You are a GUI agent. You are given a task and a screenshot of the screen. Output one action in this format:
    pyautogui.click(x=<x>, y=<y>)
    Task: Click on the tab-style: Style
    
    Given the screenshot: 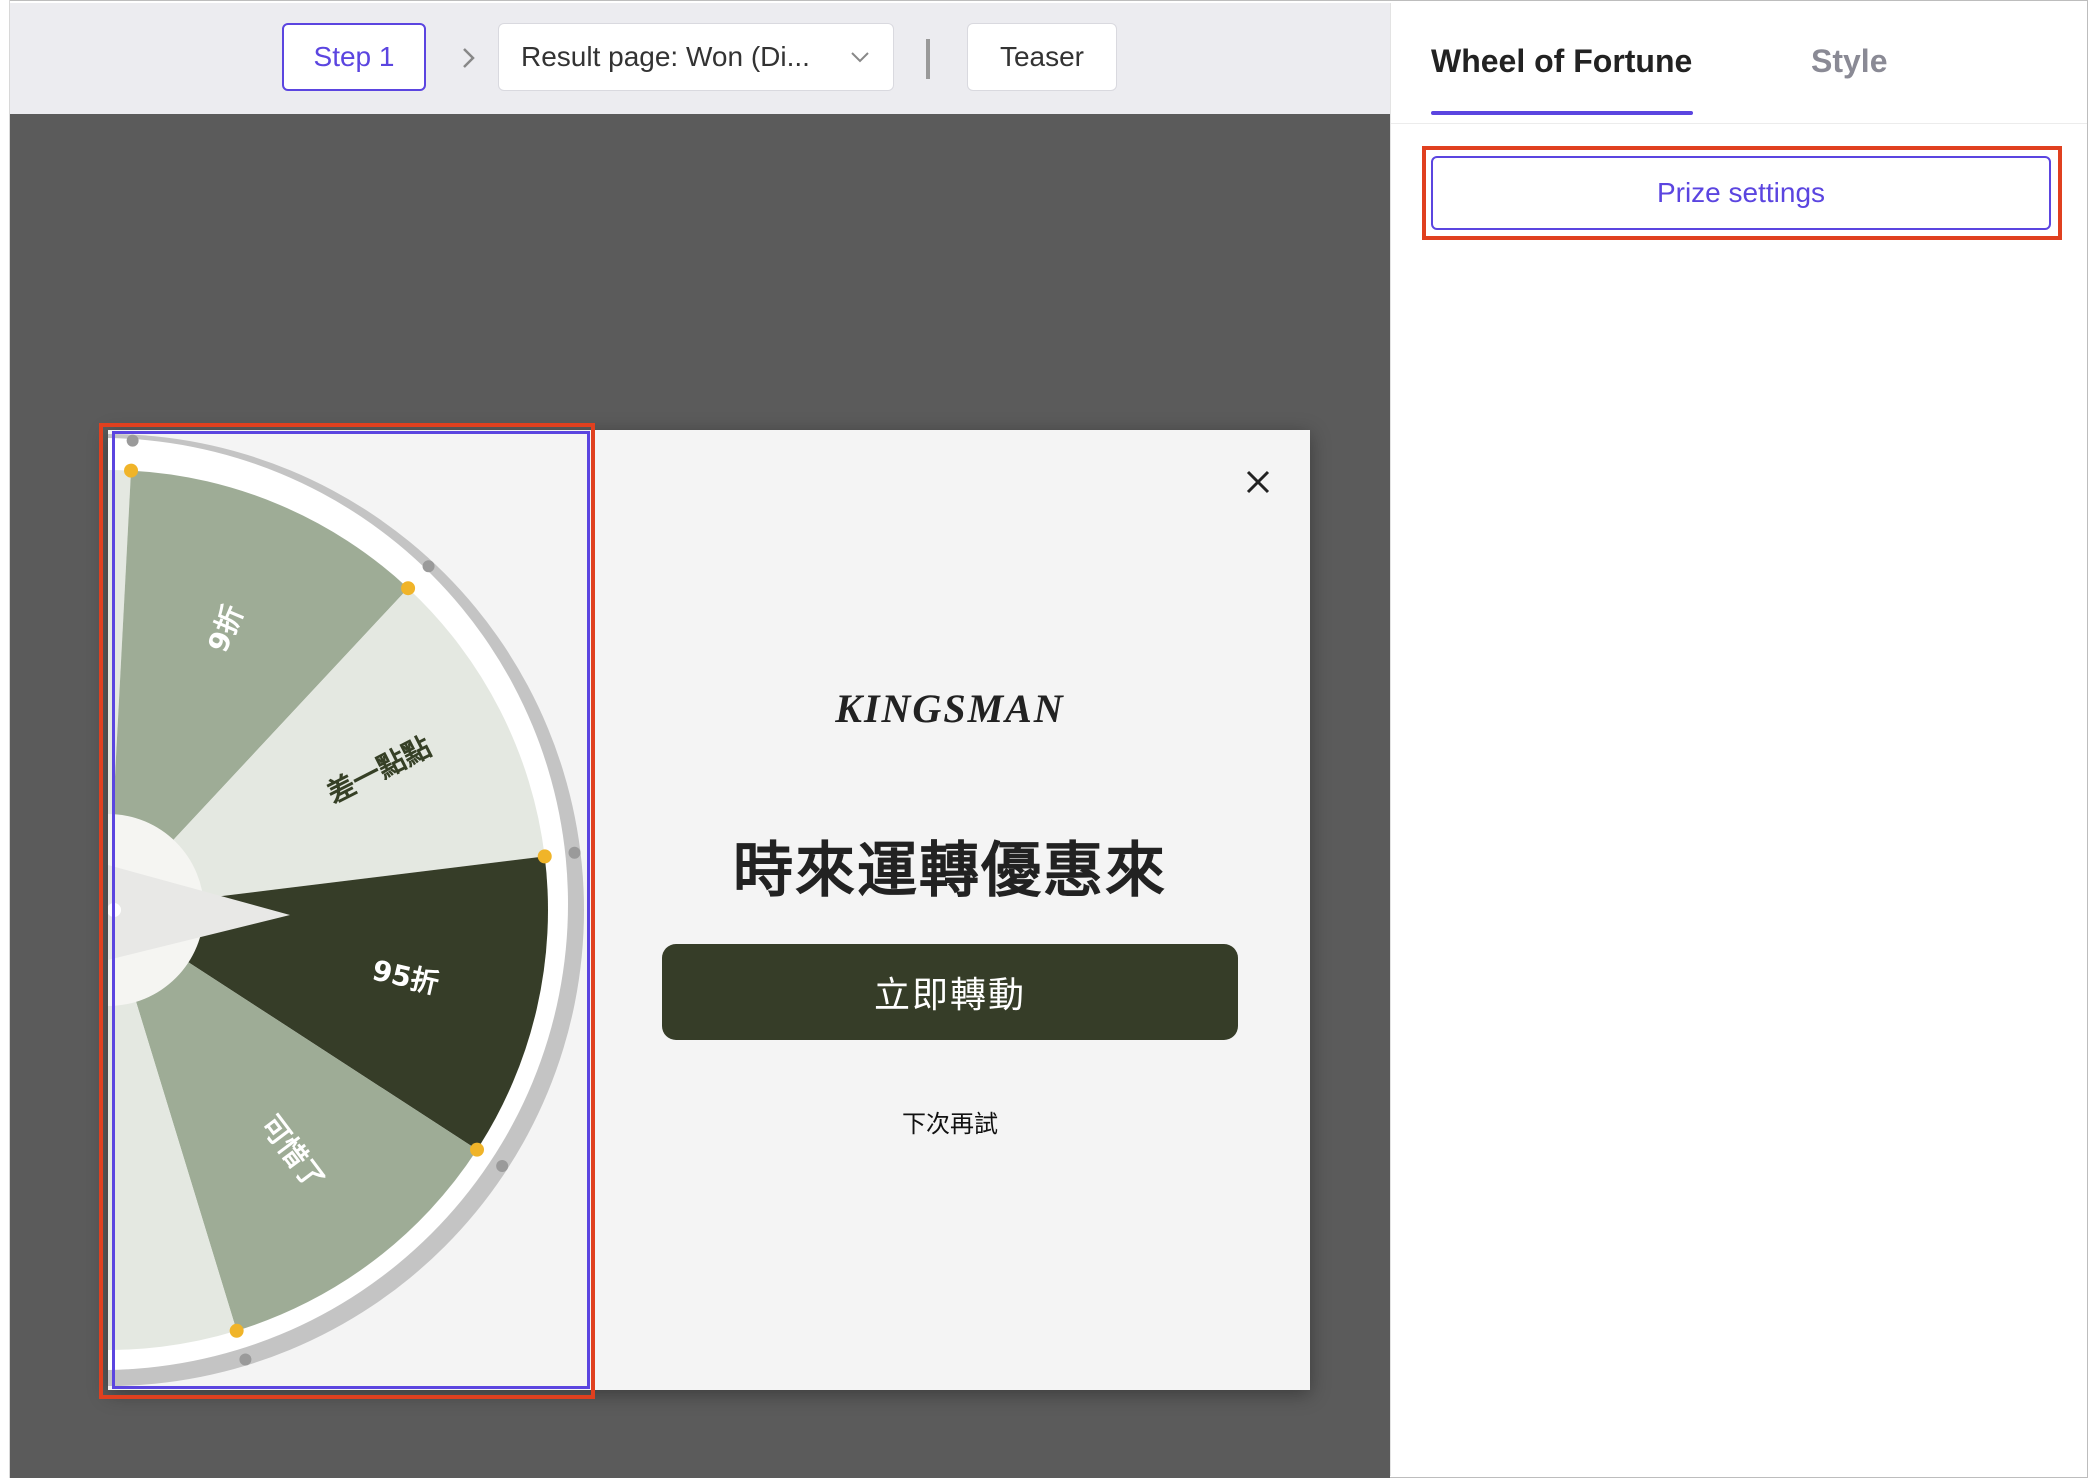 What is the action you would take?
    pyautogui.click(x=1849, y=61)
    